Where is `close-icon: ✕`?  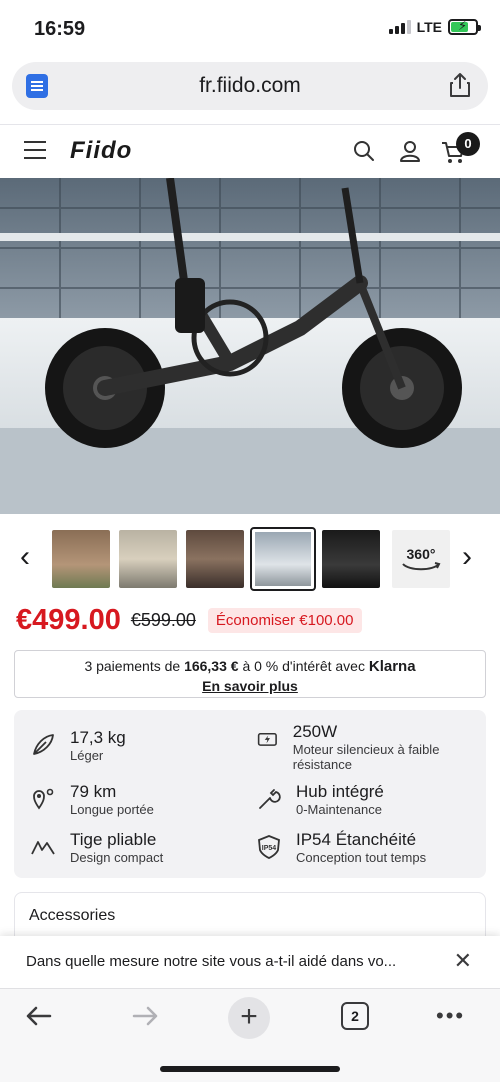 close-icon: ✕ is located at coordinates (463, 961).